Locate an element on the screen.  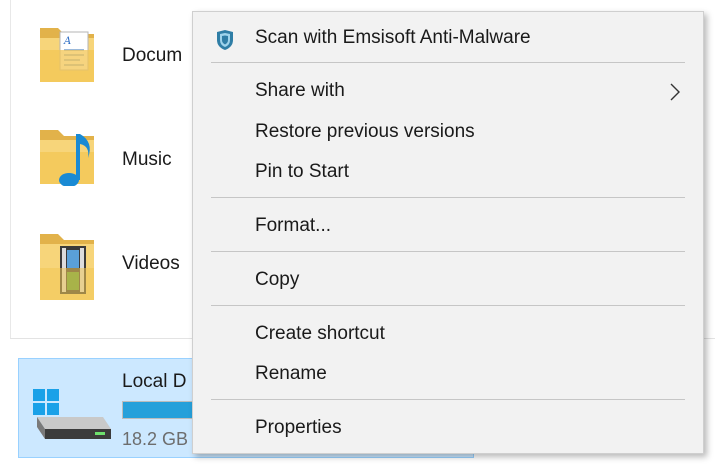
menu-item-rename: Rename is located at coordinates (448, 374).